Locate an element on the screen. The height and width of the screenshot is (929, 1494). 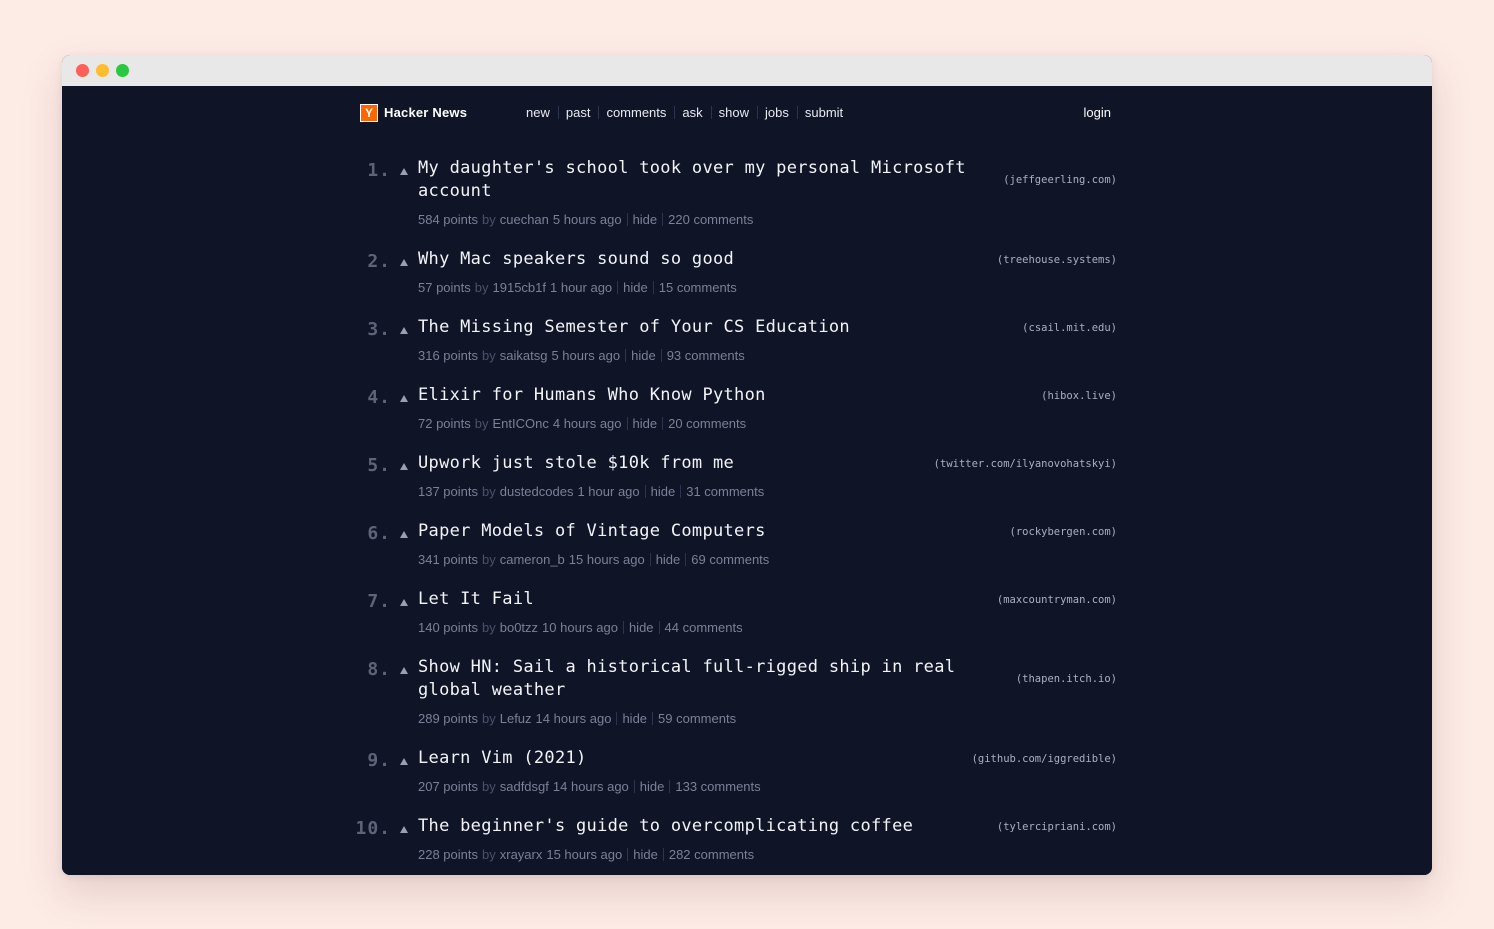
story-age-link: 4 hours ago is located at coordinates (587, 423).